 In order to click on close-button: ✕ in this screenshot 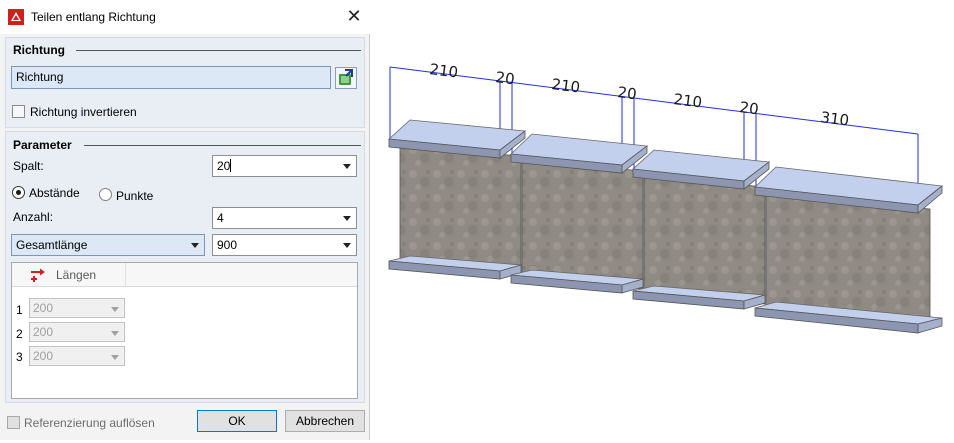, I will do `click(354, 17)`.